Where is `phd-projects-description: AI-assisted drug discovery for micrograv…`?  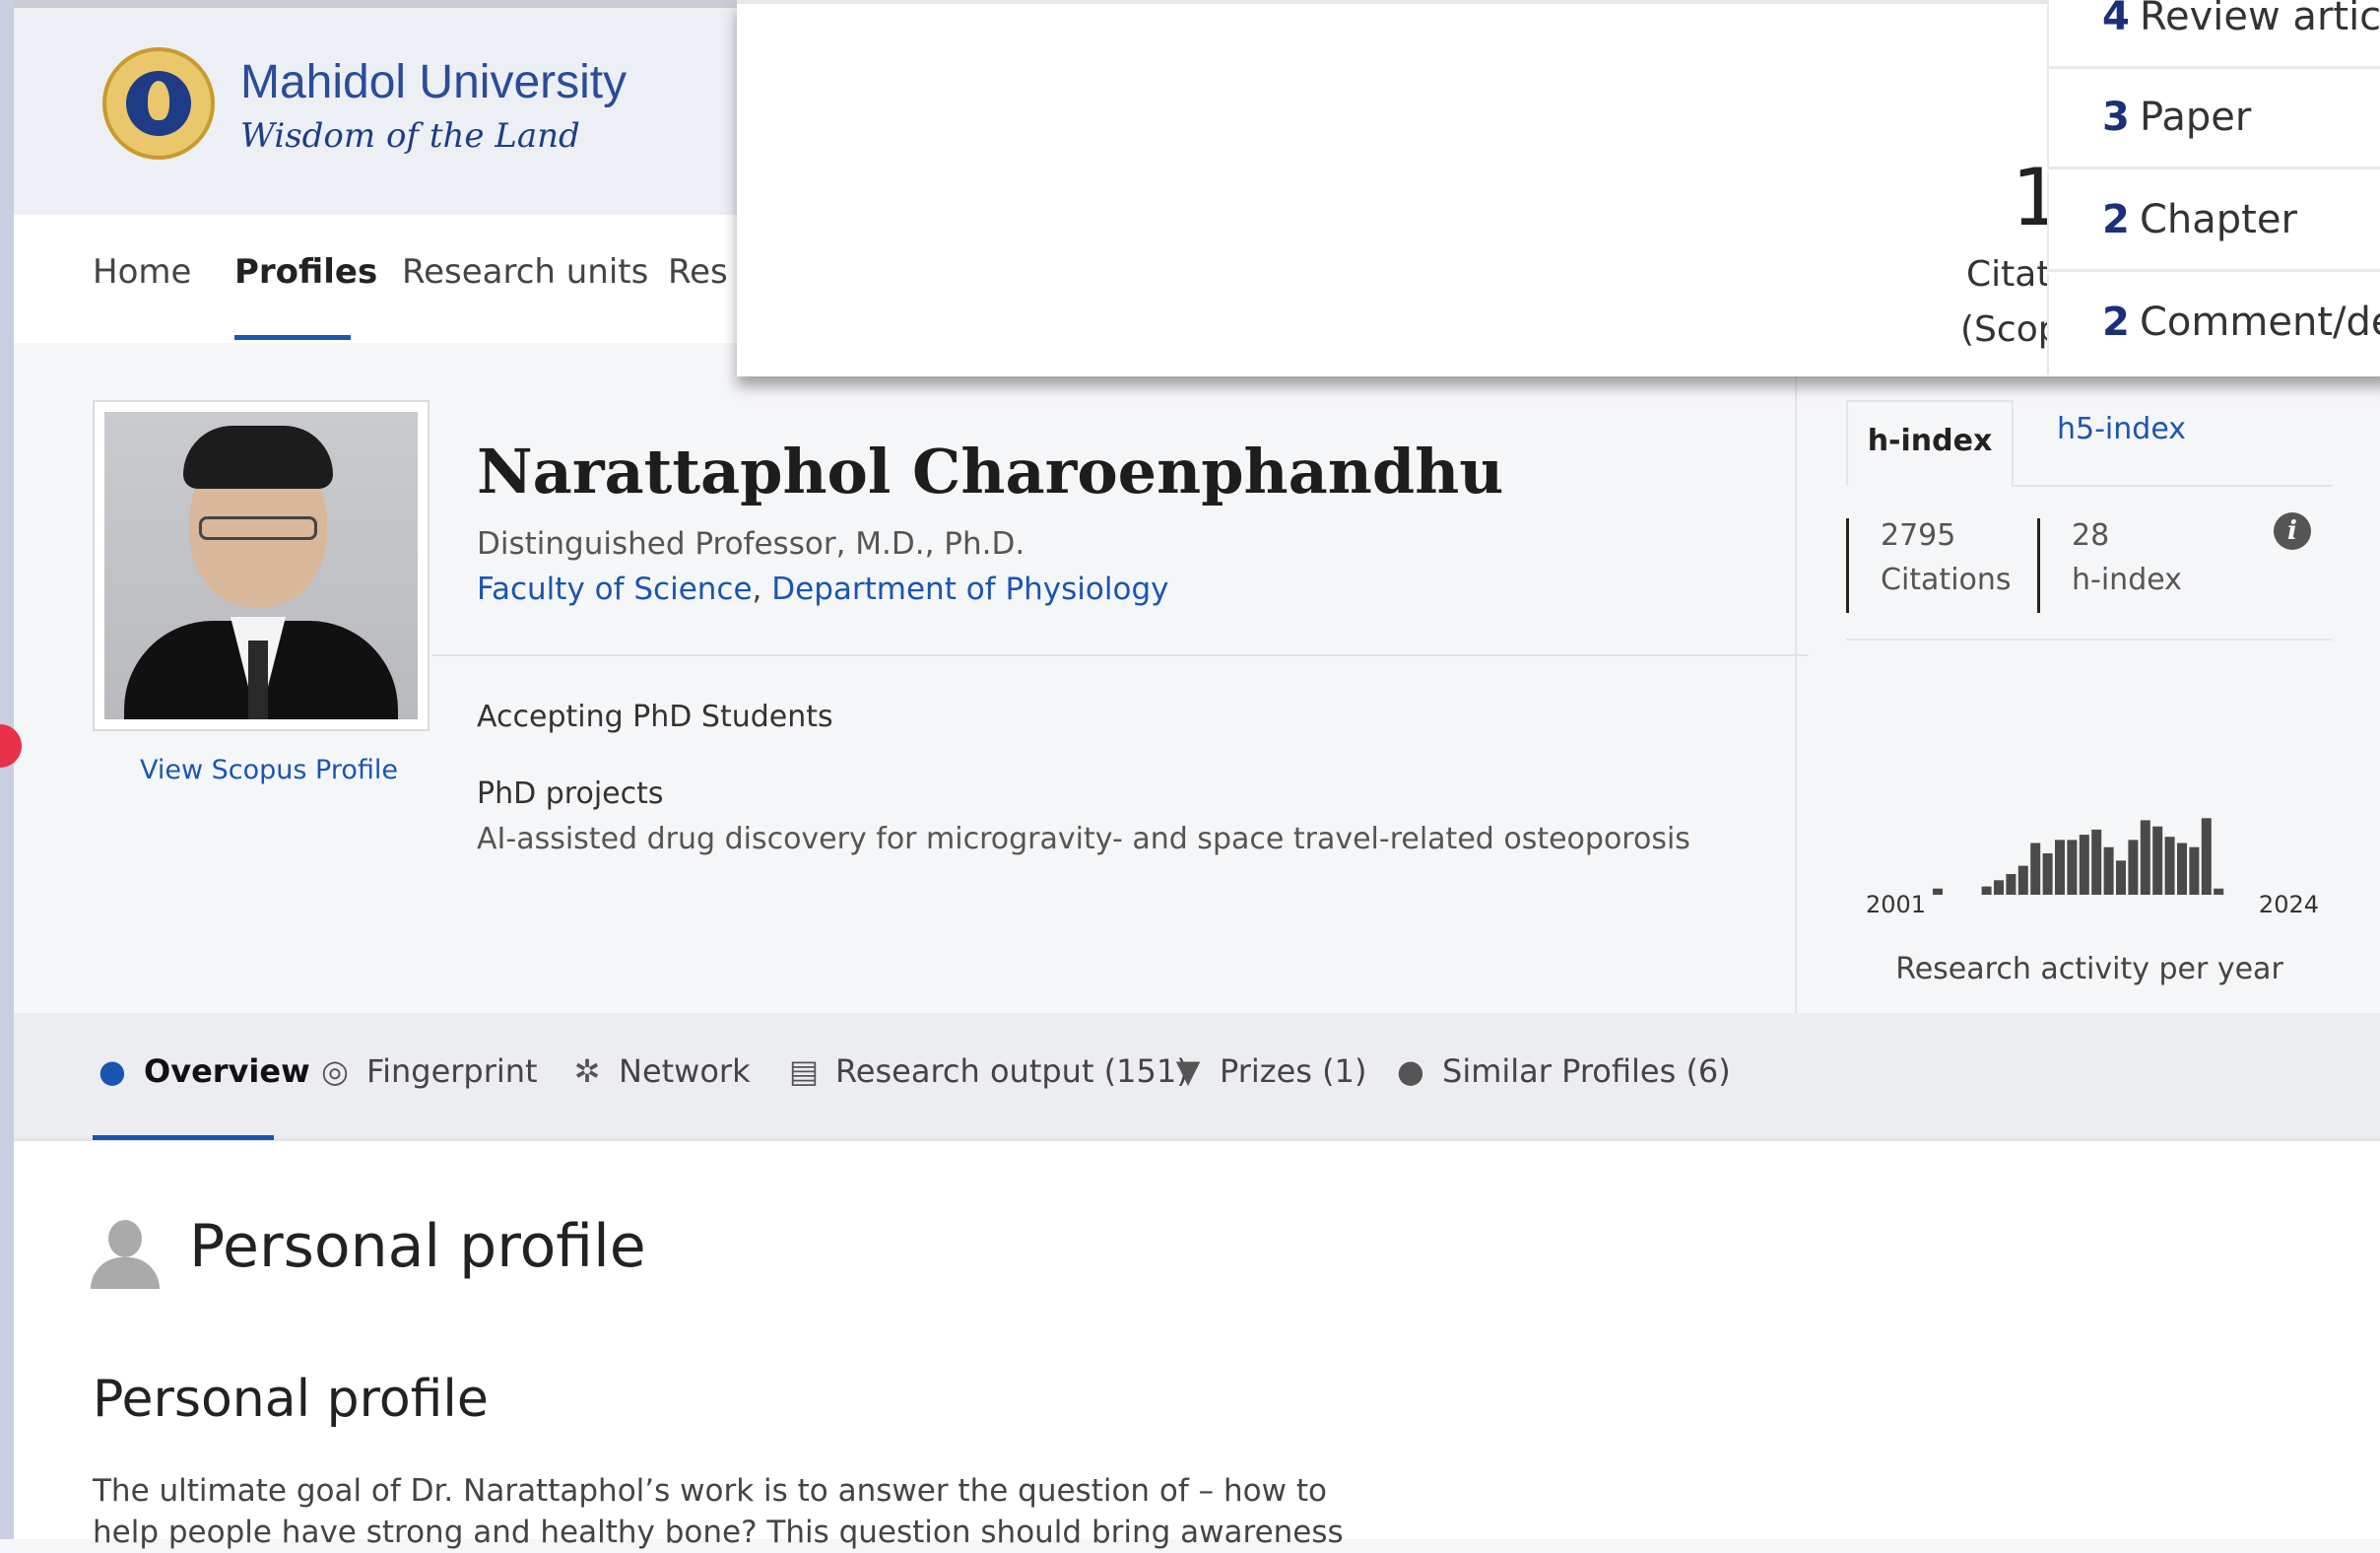 phd-projects-description: AI-assisted drug discovery for micrograv… is located at coordinates (1083, 839).